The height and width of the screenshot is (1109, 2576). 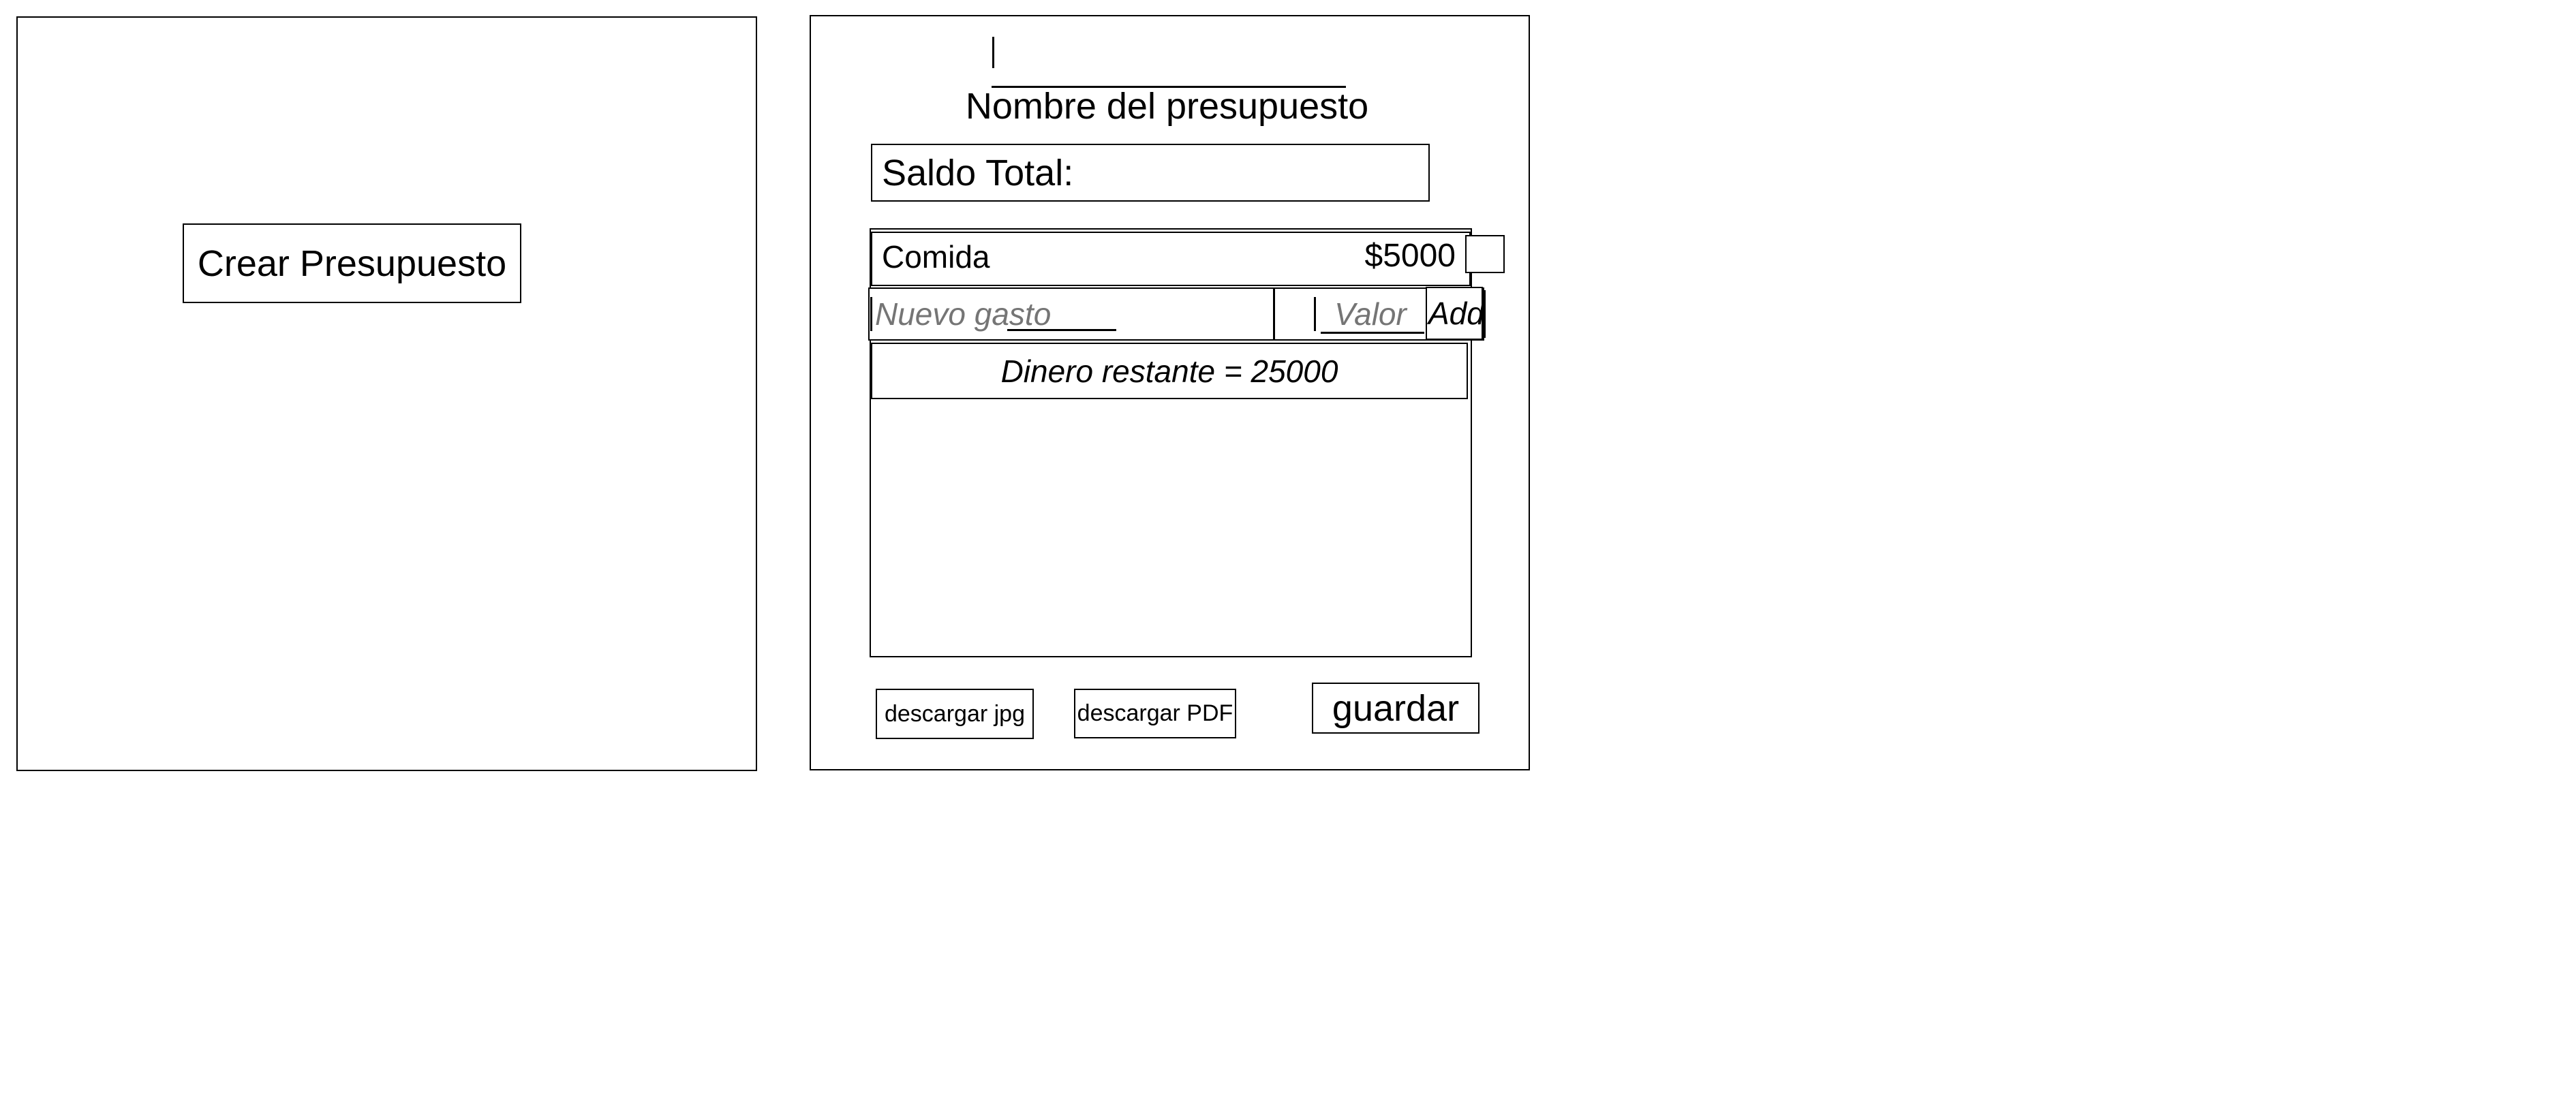 What do you see at coordinates (1169, 371) in the screenshot?
I see `remaining-money: Dinero restante = 25000` at bounding box center [1169, 371].